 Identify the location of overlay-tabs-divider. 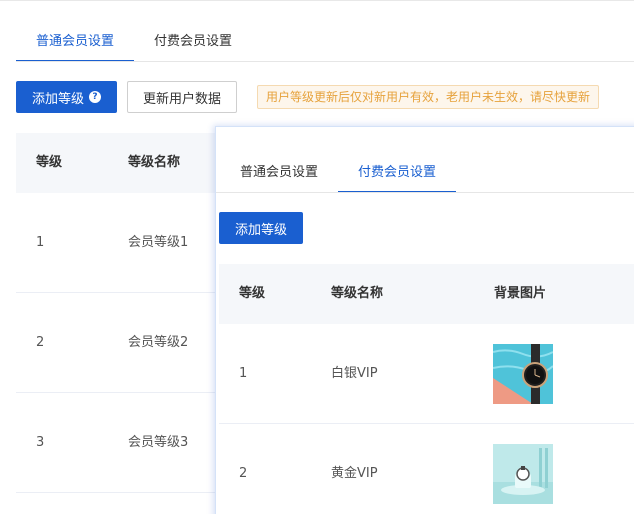
(425, 192).